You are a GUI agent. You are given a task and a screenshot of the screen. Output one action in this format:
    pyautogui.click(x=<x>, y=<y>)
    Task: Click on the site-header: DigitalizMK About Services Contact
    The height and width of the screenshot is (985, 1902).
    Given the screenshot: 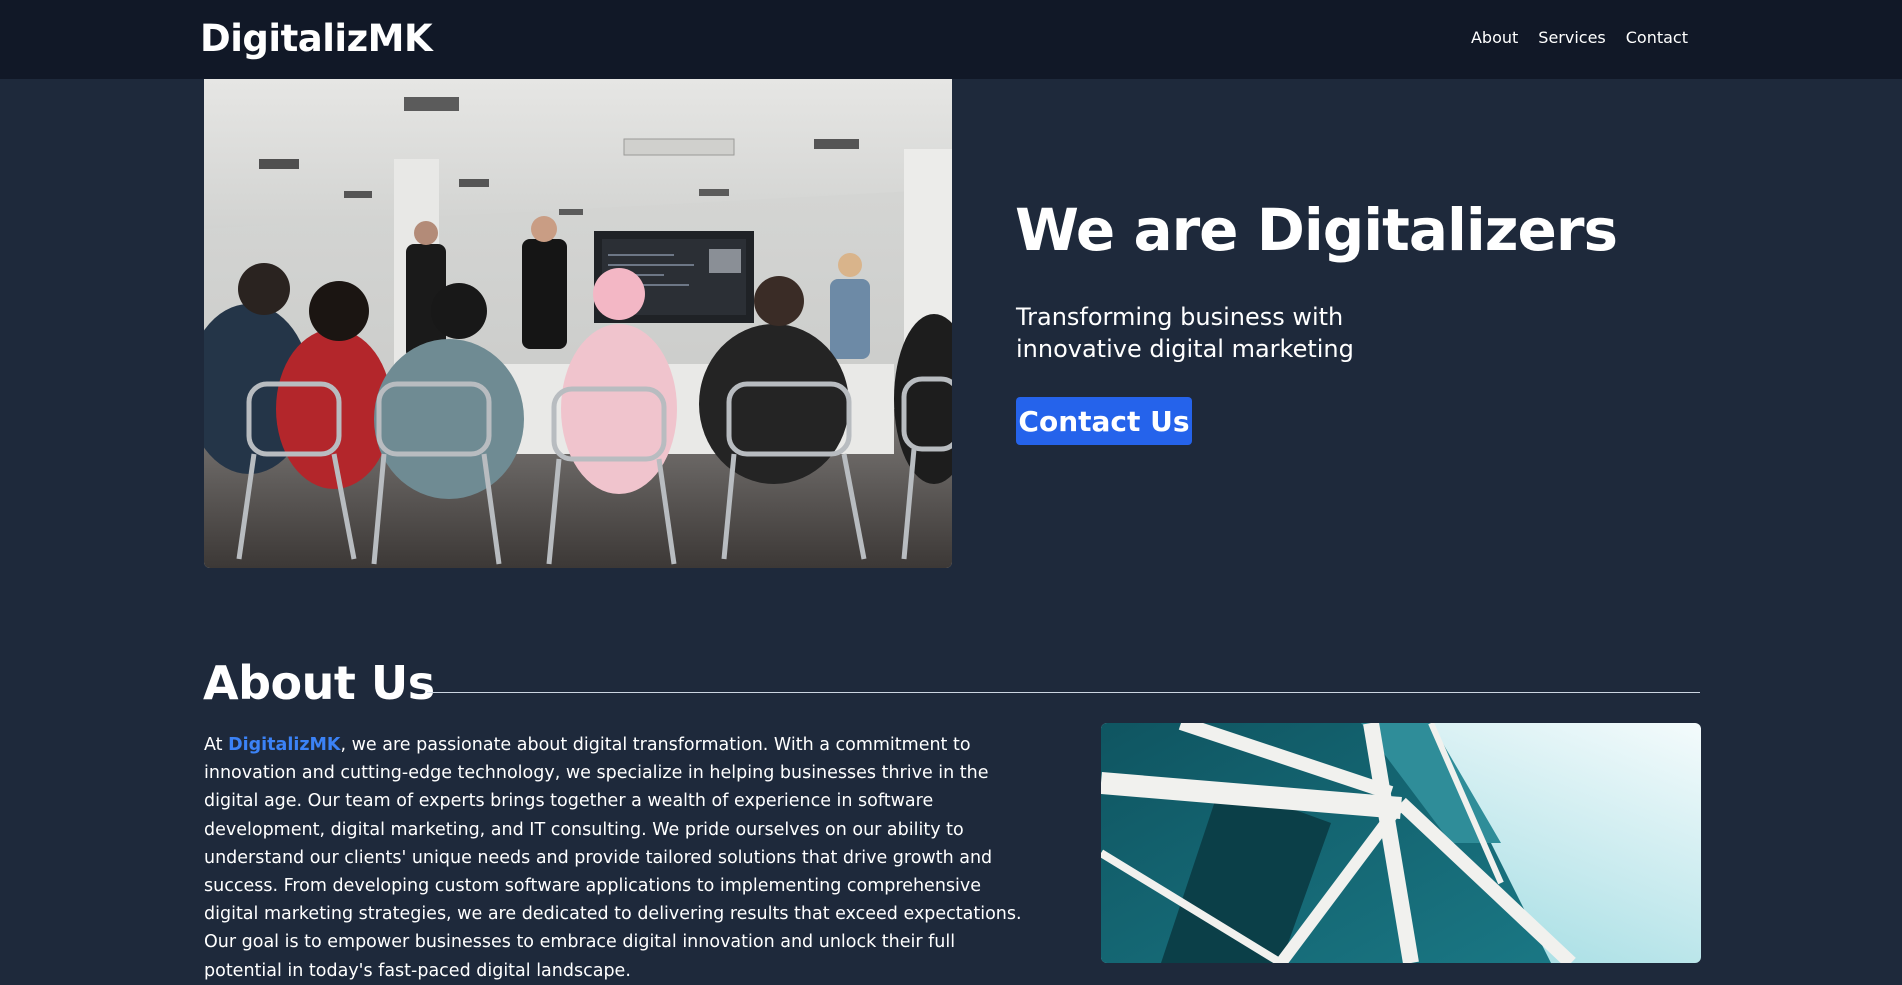 What is the action you would take?
    pyautogui.click(x=951, y=39)
    